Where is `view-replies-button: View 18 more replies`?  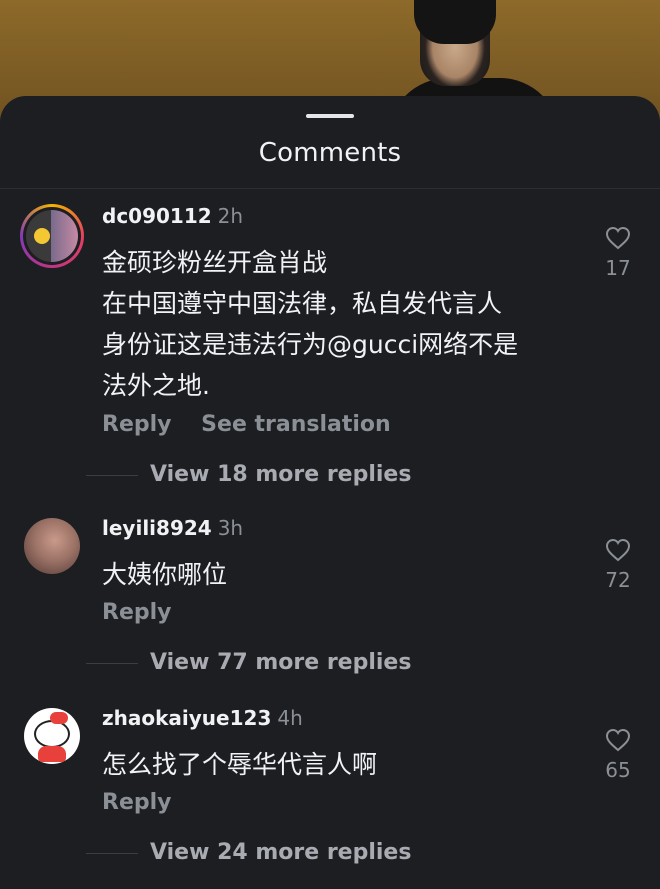
view-replies-button: View 18 more replies is located at coordinates (256, 476).